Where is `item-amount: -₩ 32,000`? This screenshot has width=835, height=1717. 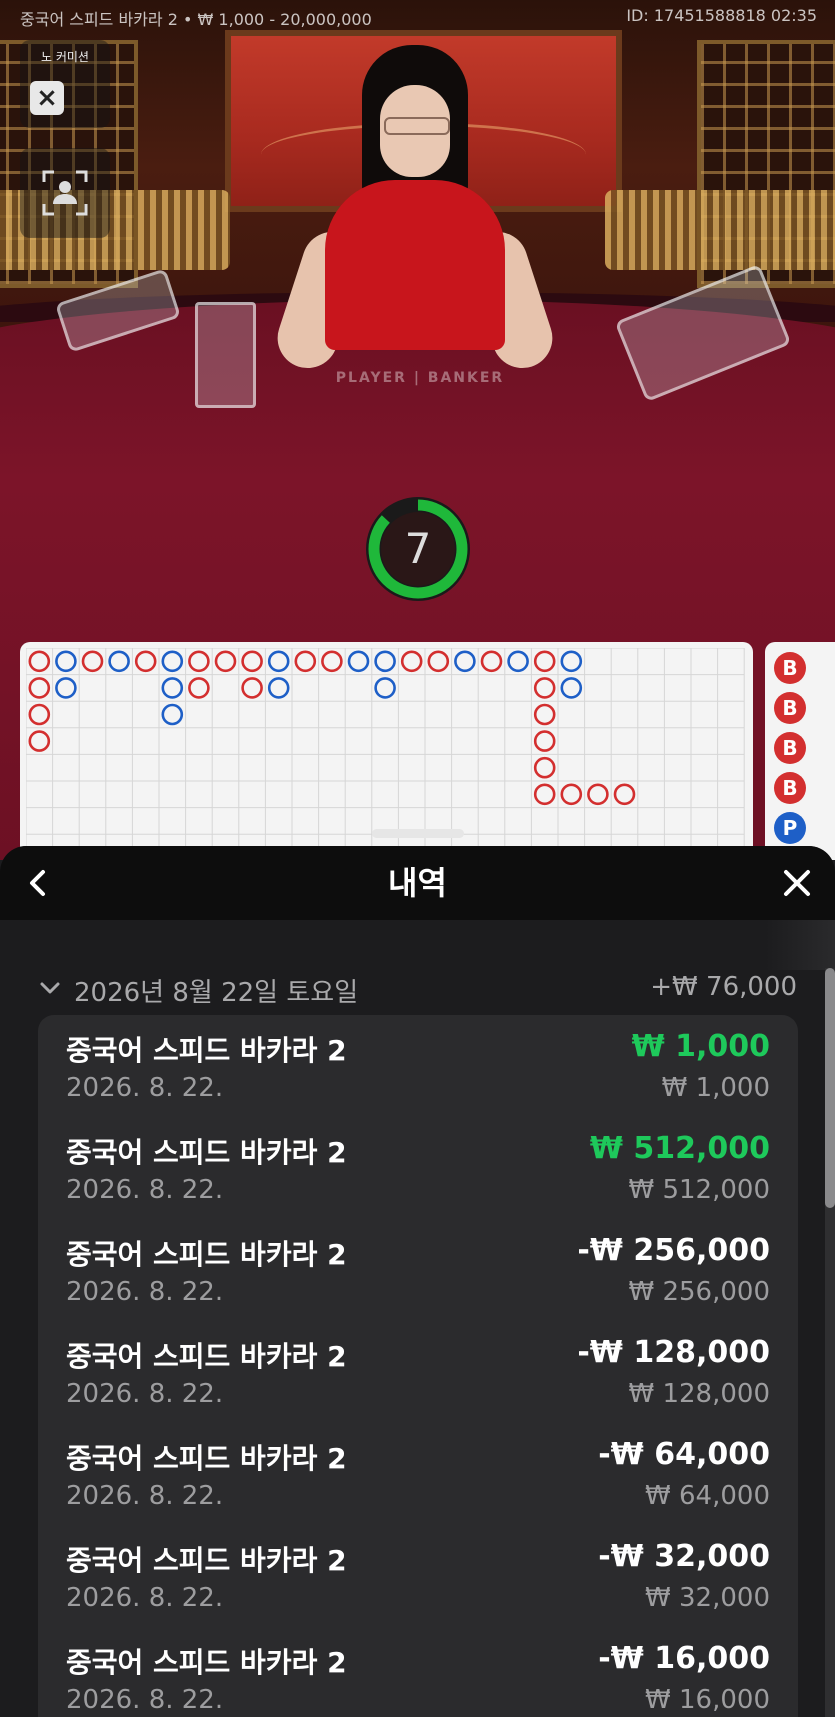 item-amount: -₩ 32,000 is located at coordinates (684, 1556).